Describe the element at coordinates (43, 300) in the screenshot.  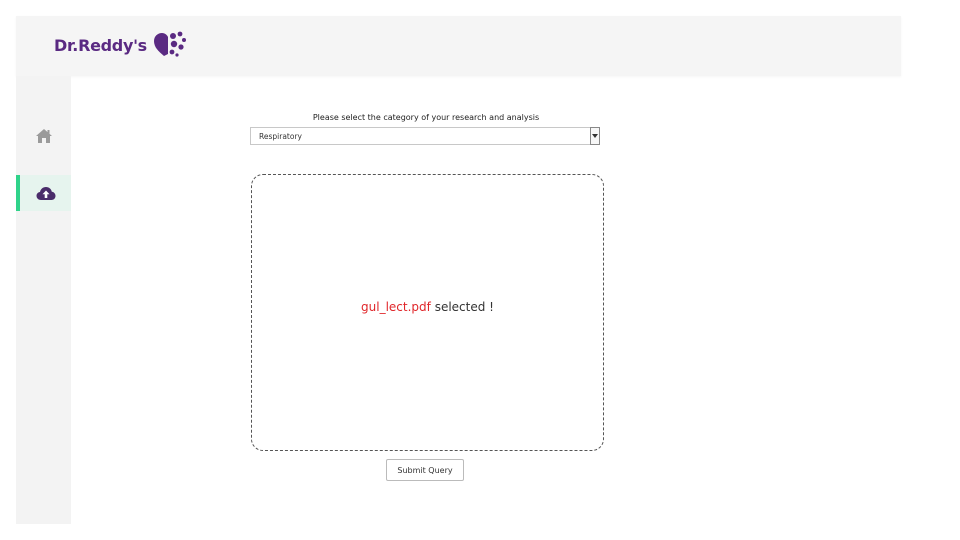
I see `sidebar` at that location.